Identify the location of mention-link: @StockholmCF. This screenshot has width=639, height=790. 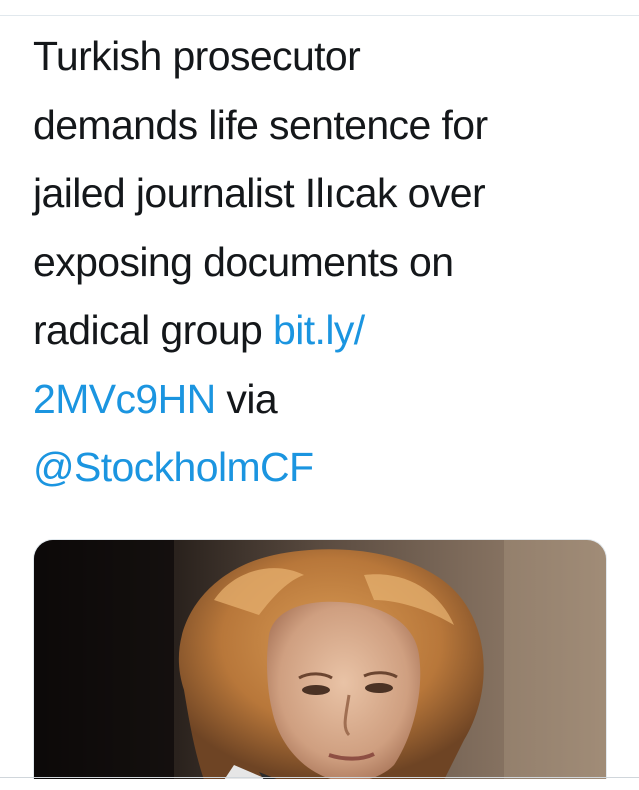
(173, 467).